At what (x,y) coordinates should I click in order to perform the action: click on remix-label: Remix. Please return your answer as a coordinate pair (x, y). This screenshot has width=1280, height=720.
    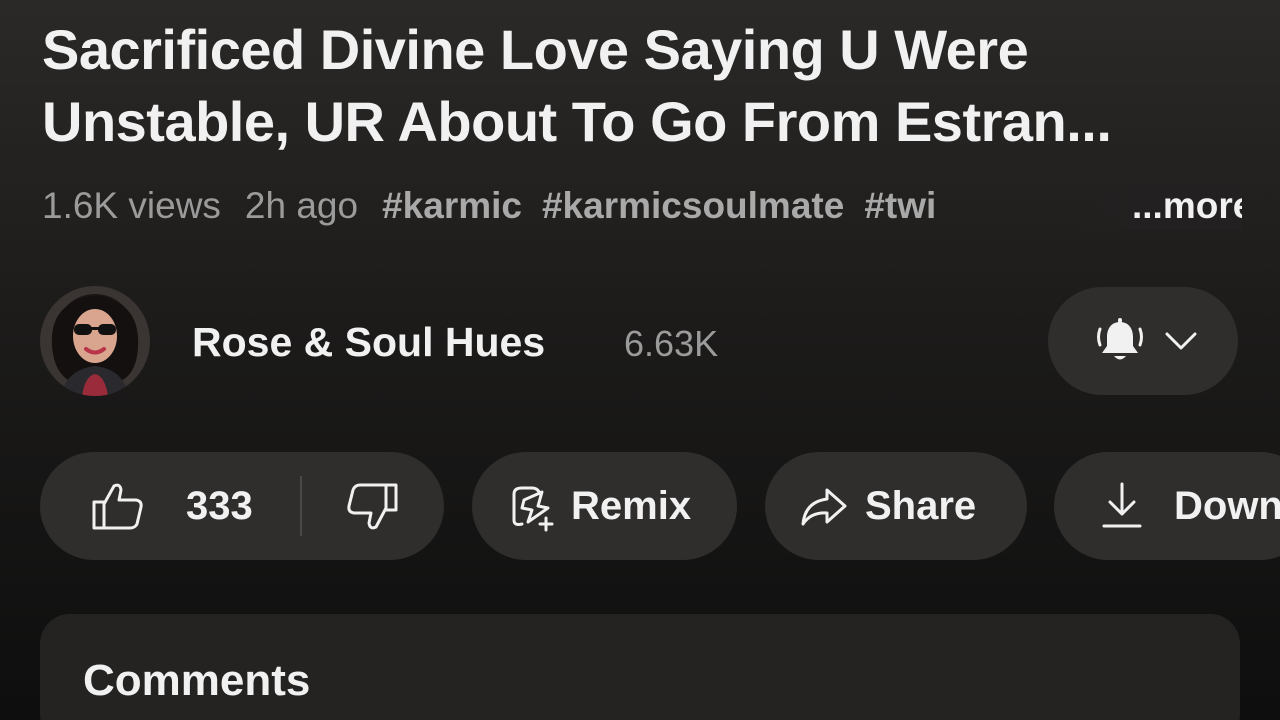
    Looking at the image, I should click on (631, 506).